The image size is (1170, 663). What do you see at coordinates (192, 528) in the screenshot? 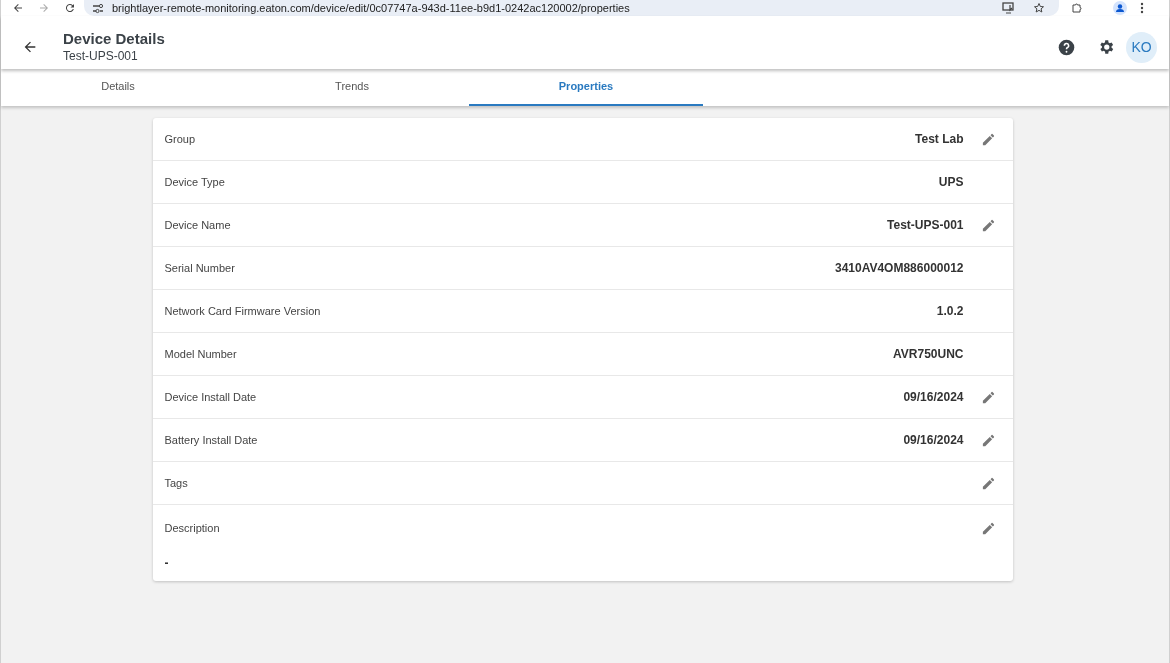
I see `property-label: Description` at bounding box center [192, 528].